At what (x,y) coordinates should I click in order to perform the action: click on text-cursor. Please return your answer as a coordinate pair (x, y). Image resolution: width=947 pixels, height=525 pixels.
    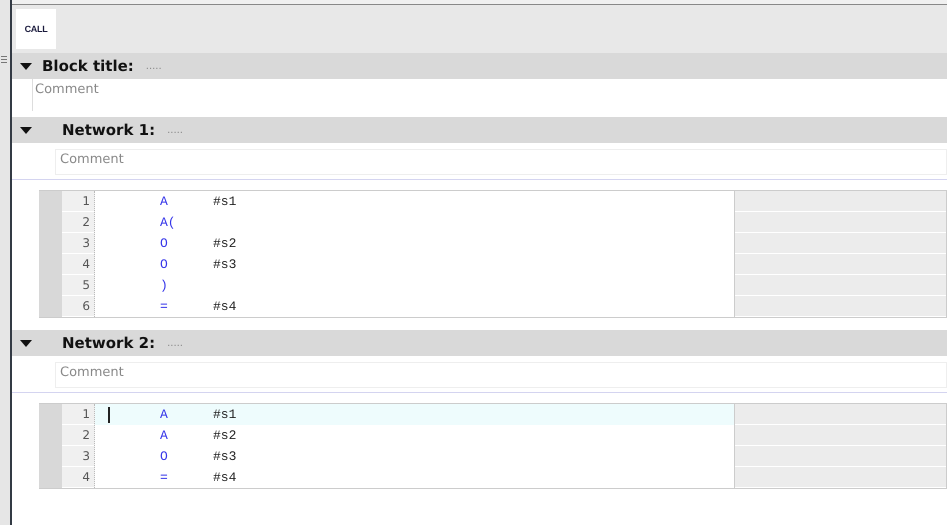
    Looking at the image, I should click on (109, 414).